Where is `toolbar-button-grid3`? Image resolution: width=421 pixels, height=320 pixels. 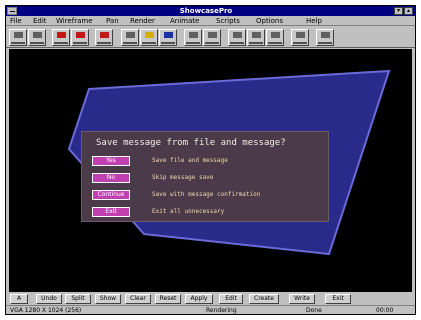
toolbar-button-grid3 is located at coordinates (275, 37).